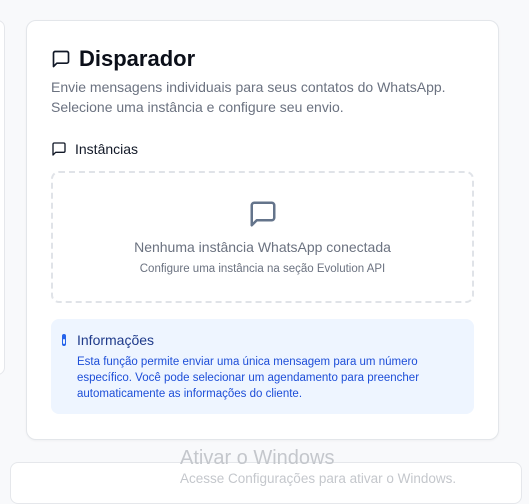 This screenshot has width=529, height=504. What do you see at coordinates (137, 58) in the screenshot?
I see `page-title: Disparador` at bounding box center [137, 58].